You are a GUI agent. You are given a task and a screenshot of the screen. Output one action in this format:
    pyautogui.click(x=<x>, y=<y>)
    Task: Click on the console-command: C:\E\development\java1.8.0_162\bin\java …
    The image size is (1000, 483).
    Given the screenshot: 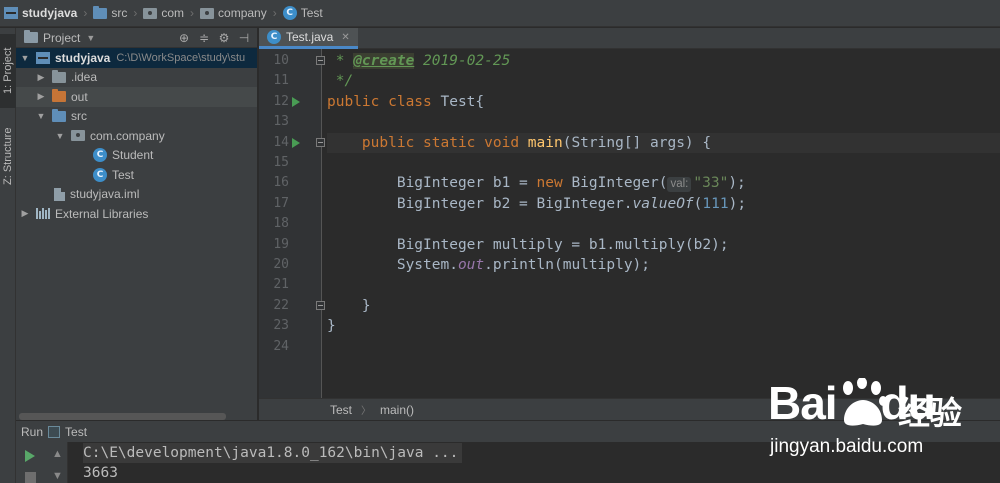 What is the action you would take?
    pyautogui.click(x=273, y=453)
    